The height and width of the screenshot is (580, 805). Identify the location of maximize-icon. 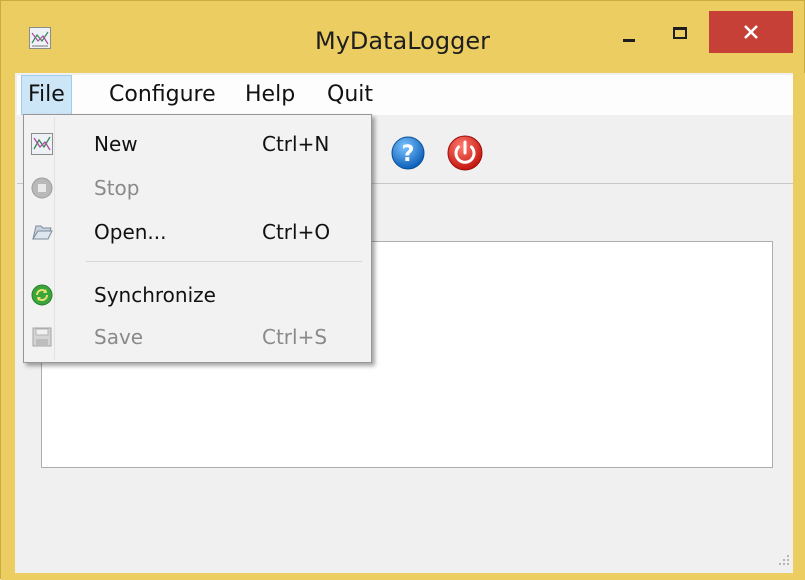
(680, 33).